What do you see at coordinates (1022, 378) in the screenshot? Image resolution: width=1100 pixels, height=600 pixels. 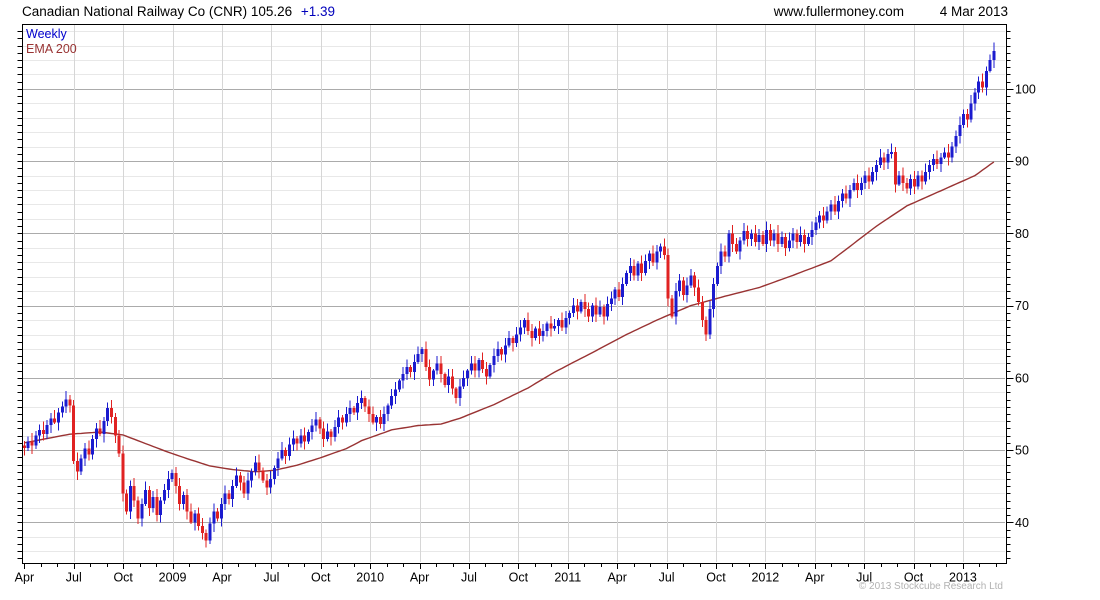 I see `svg-text: 60` at bounding box center [1022, 378].